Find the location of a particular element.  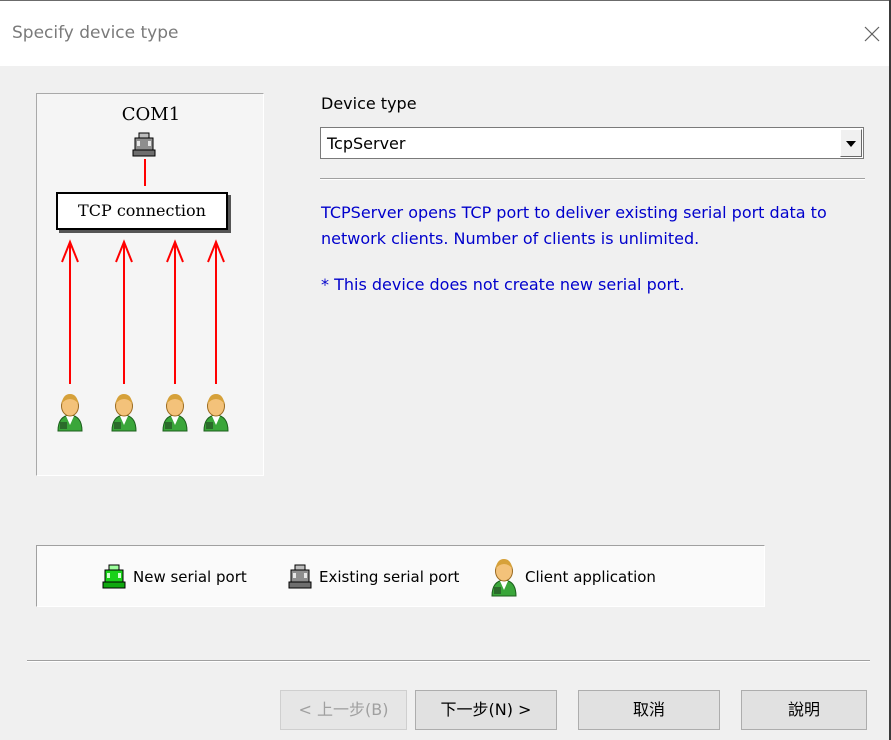

legend-item-new-port: New serial port is located at coordinates (174, 577).